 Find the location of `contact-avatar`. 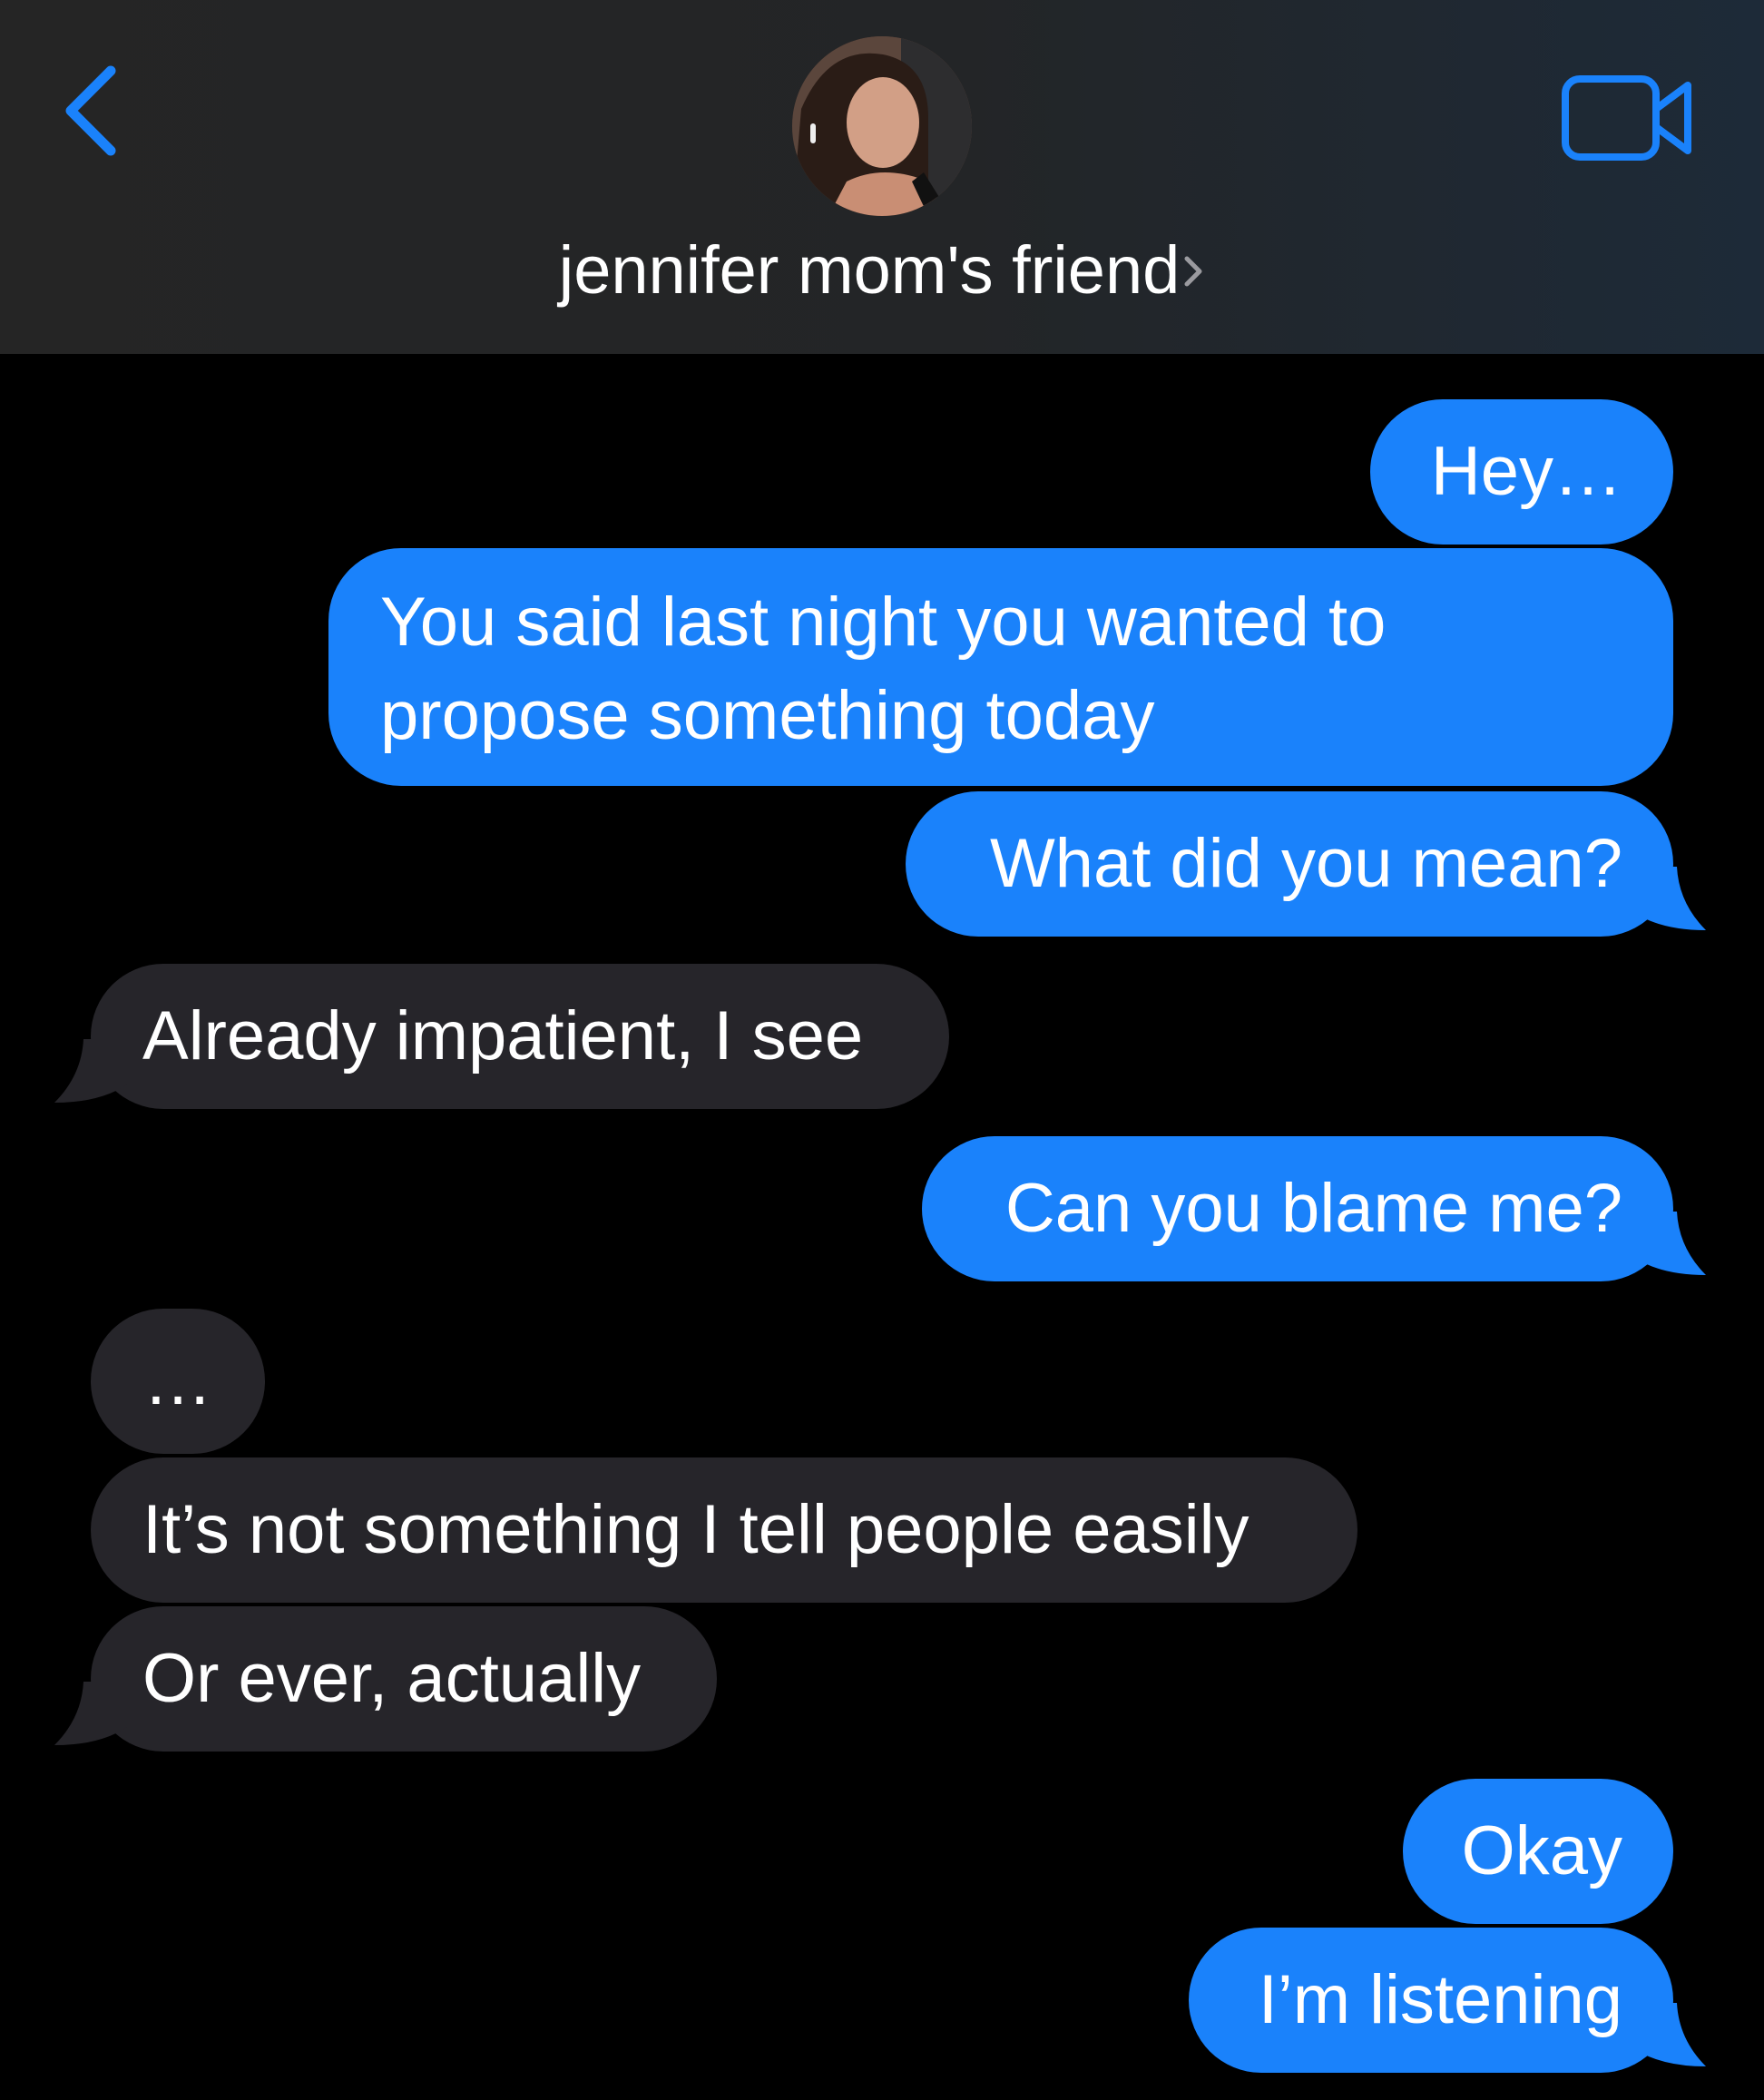

contact-avatar is located at coordinates (882, 126).